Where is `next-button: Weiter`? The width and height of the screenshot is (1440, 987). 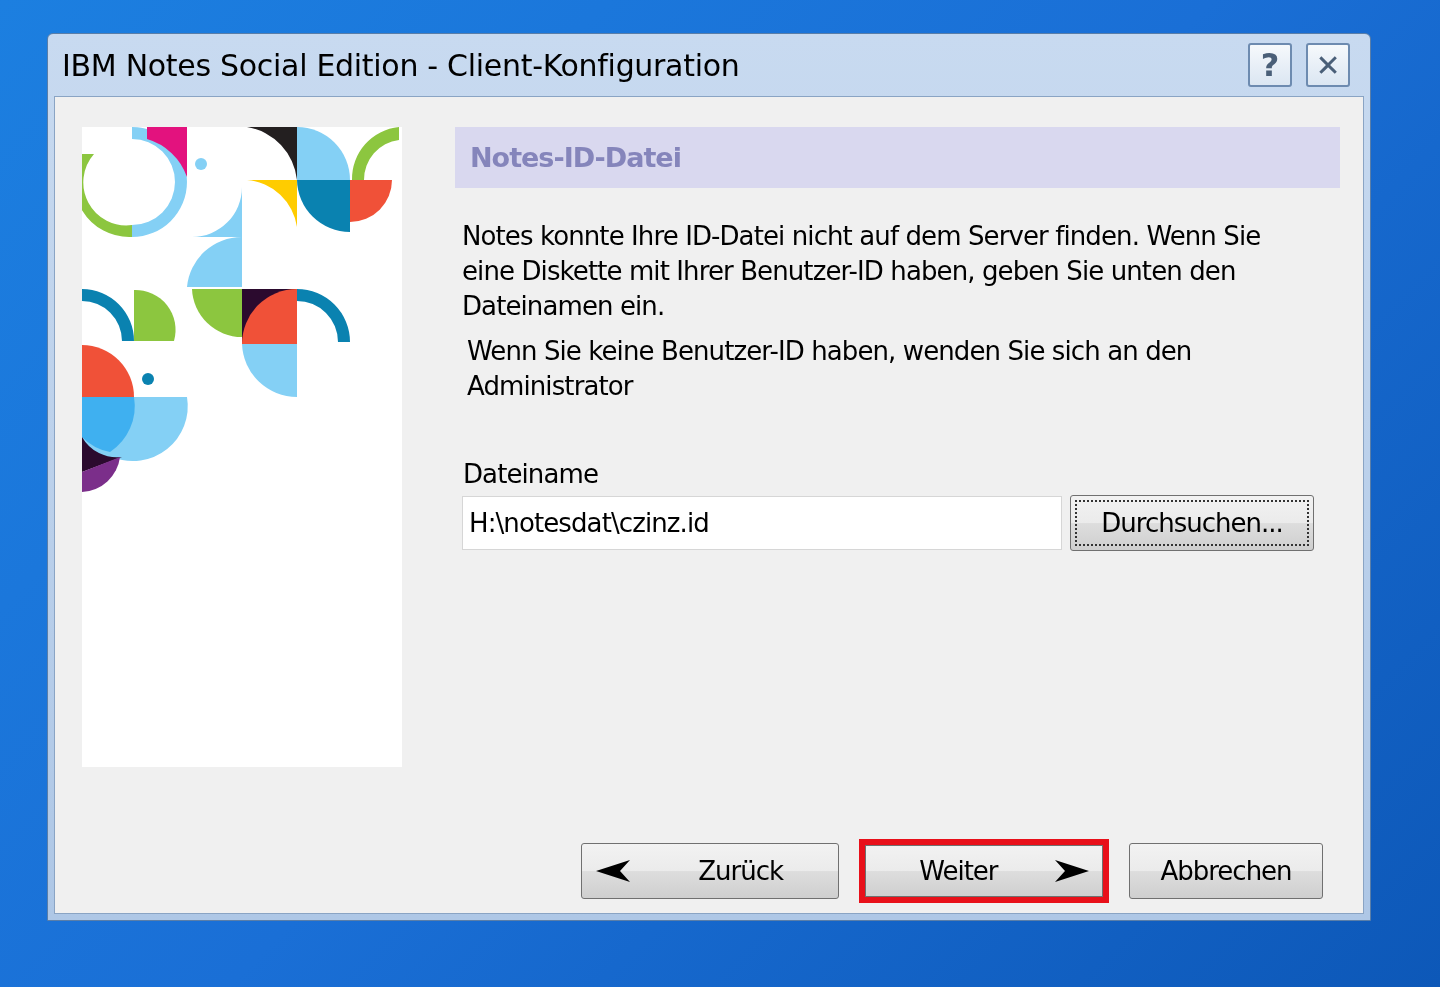
next-button: Weiter is located at coordinates (984, 871).